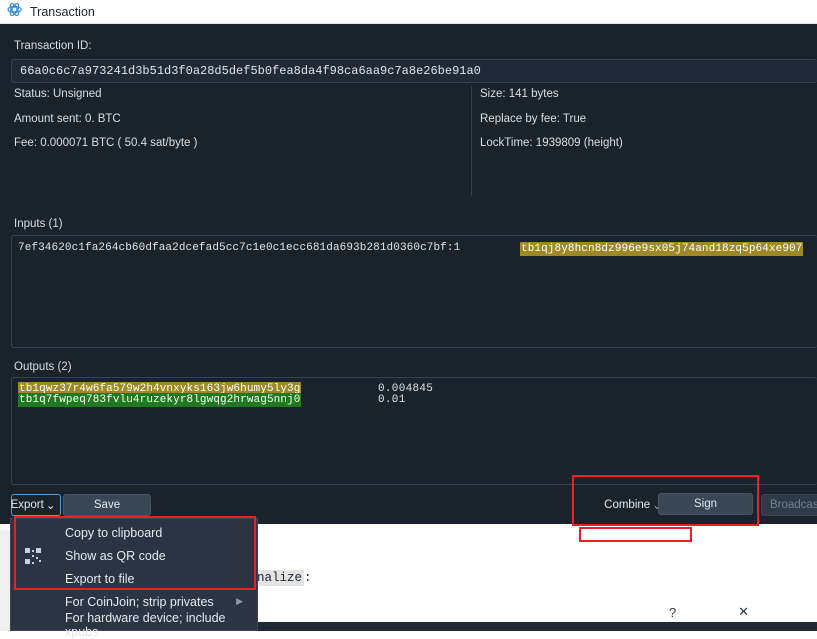 This screenshot has height=639, width=817. I want to click on amount-sent-line: Amount sent: 0. BTC, so click(67, 119).